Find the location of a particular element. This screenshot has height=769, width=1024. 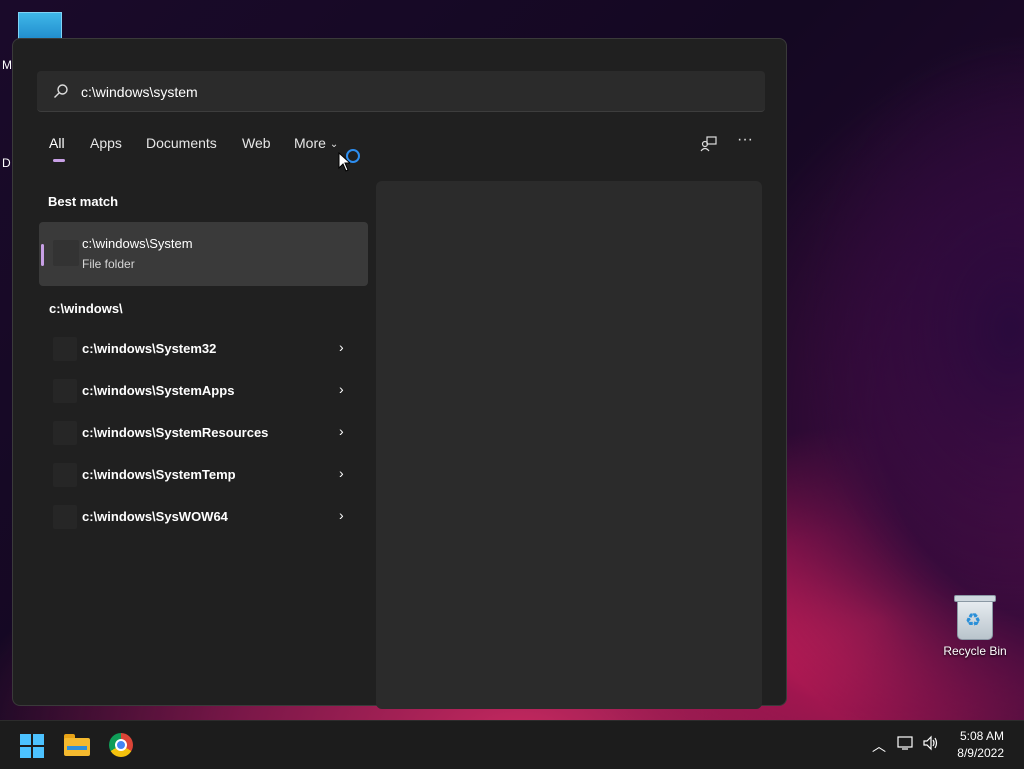

active-tab-indicator is located at coordinates (59, 160).